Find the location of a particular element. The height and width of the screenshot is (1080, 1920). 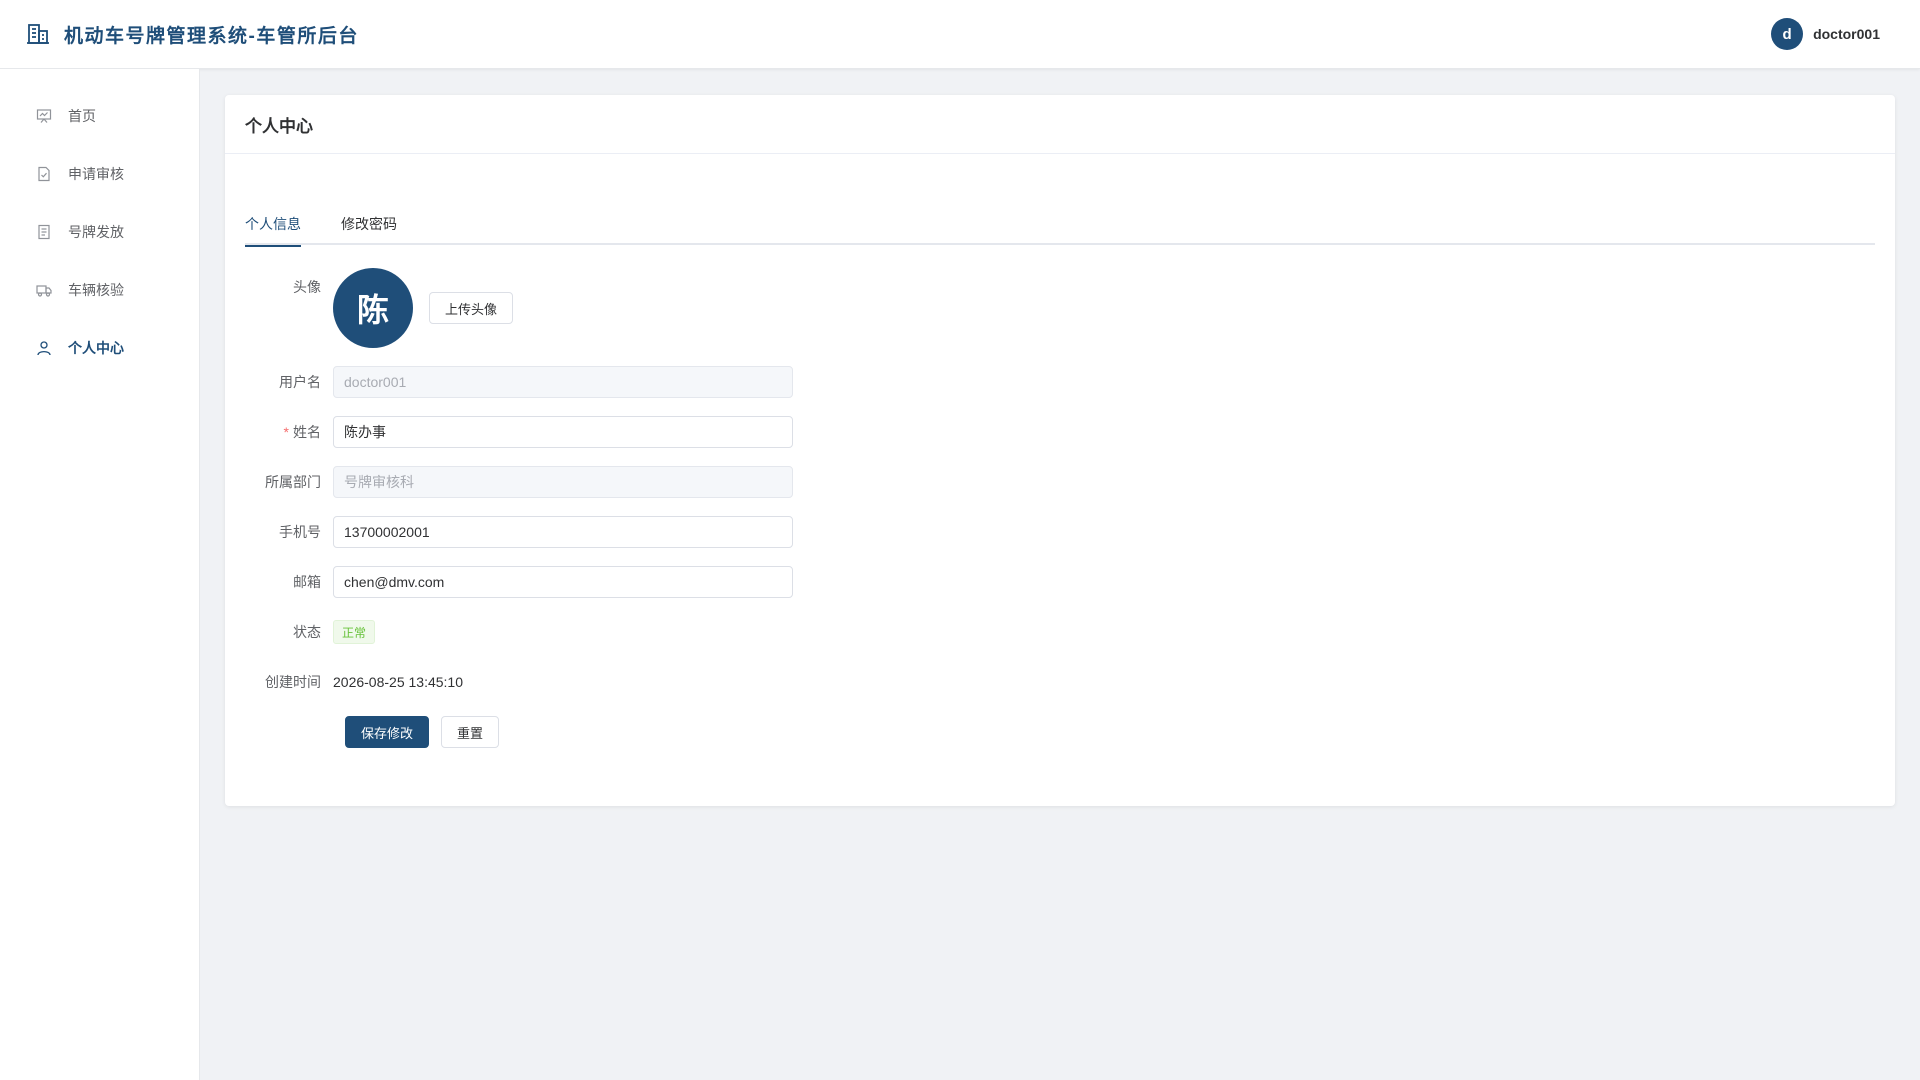

name-row: * 姓名 is located at coordinates (509, 432).